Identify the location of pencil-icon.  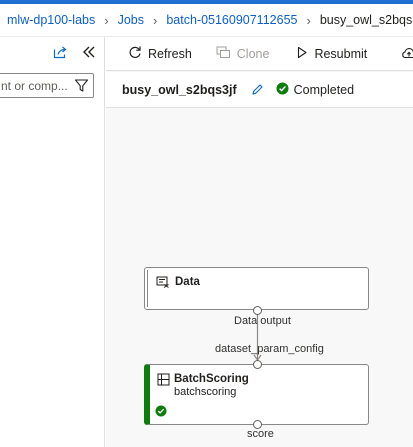
(257, 89).